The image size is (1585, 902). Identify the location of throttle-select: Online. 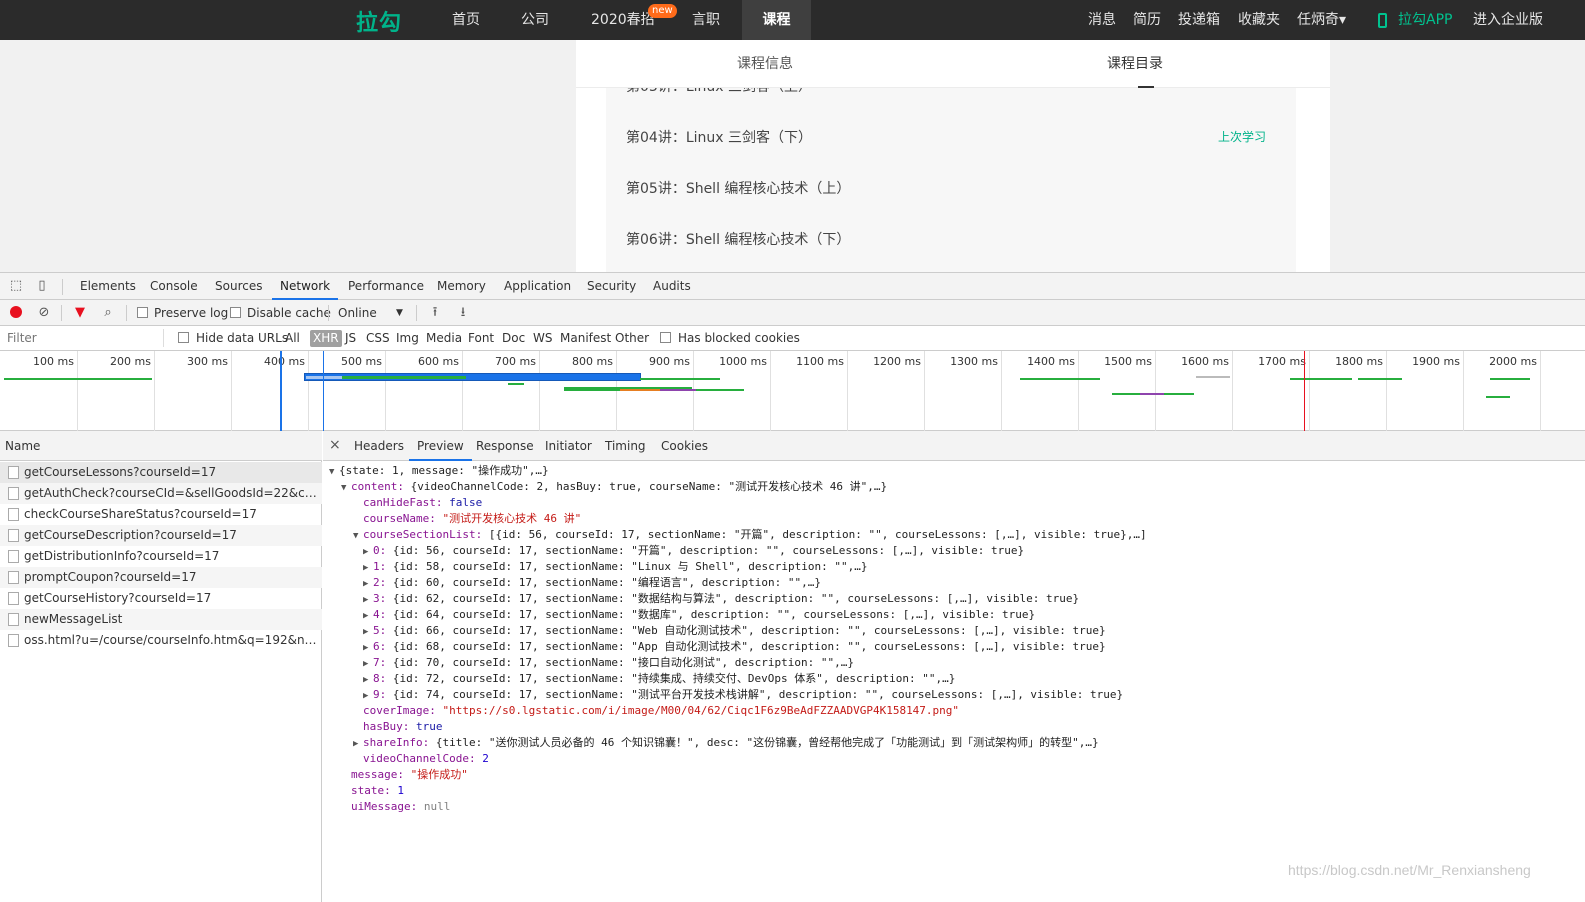
(357, 313).